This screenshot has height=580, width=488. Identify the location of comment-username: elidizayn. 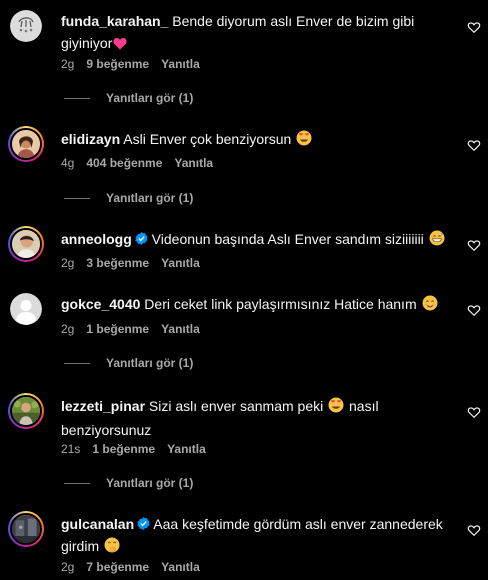
(90, 139).